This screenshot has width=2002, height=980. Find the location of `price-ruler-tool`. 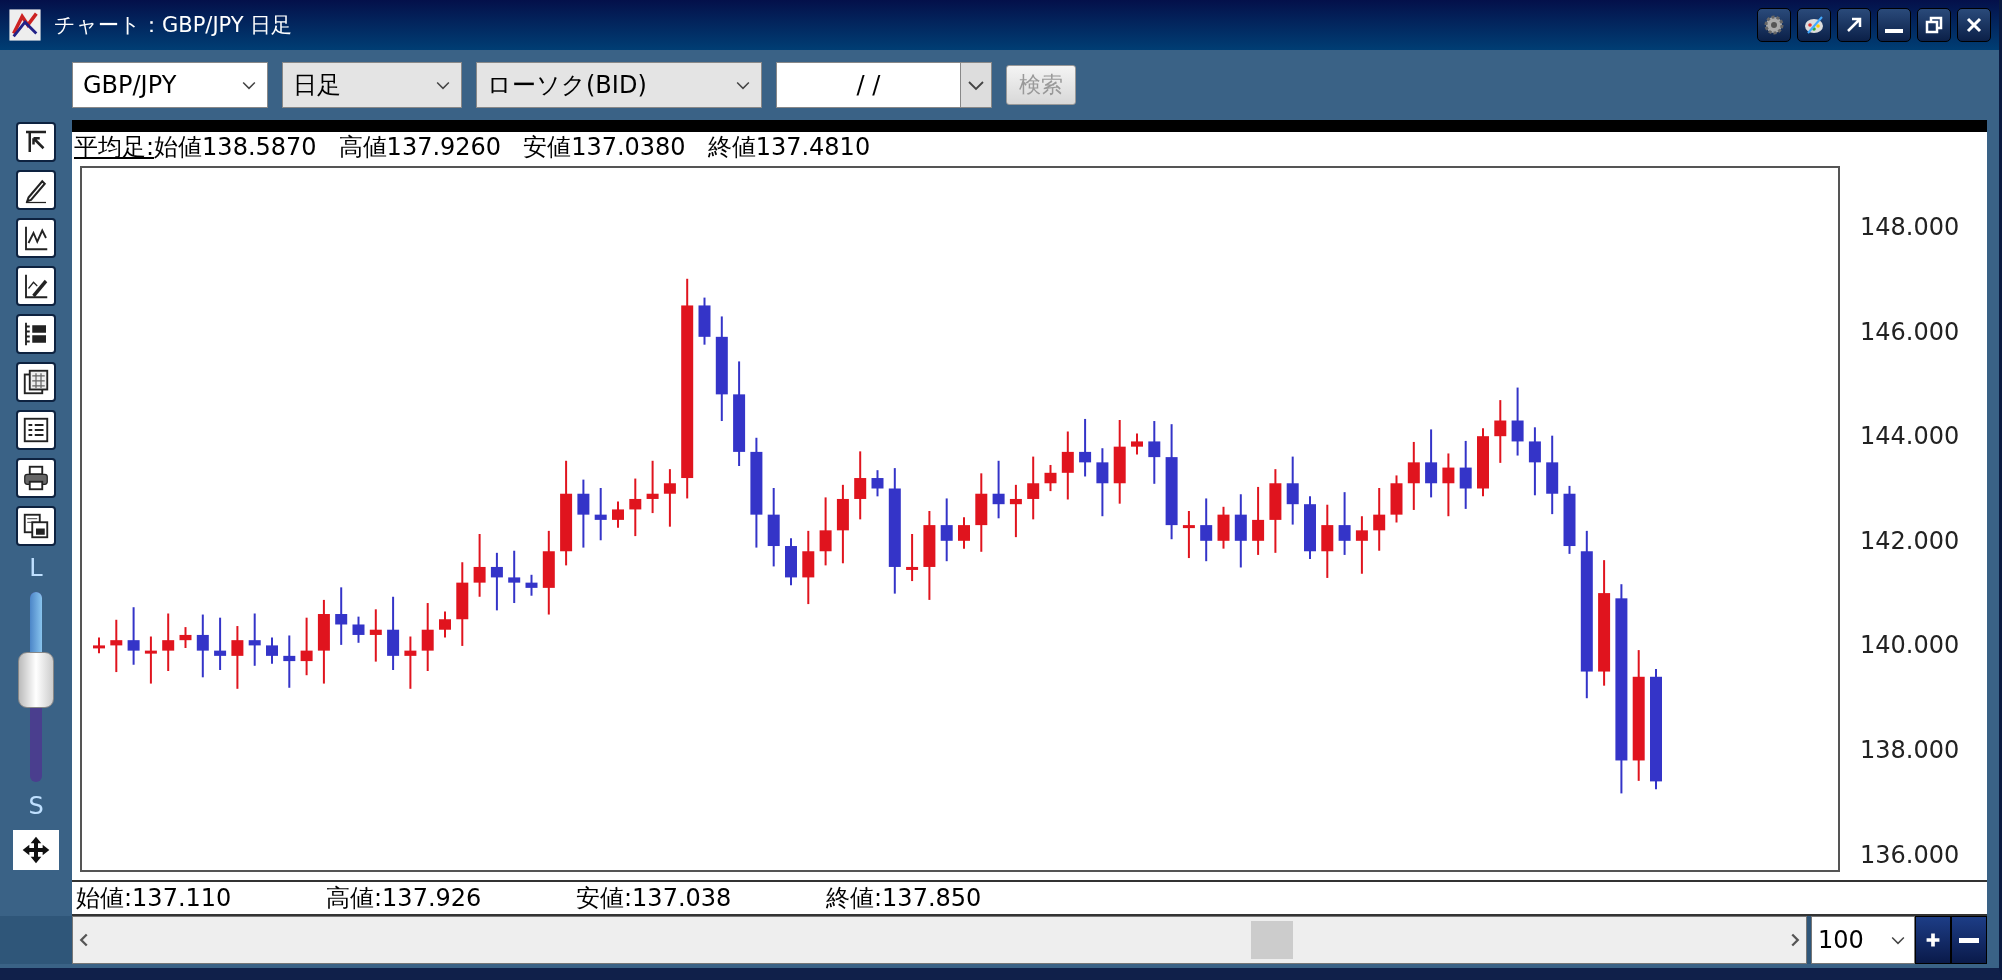

price-ruler-tool is located at coordinates (36, 334).